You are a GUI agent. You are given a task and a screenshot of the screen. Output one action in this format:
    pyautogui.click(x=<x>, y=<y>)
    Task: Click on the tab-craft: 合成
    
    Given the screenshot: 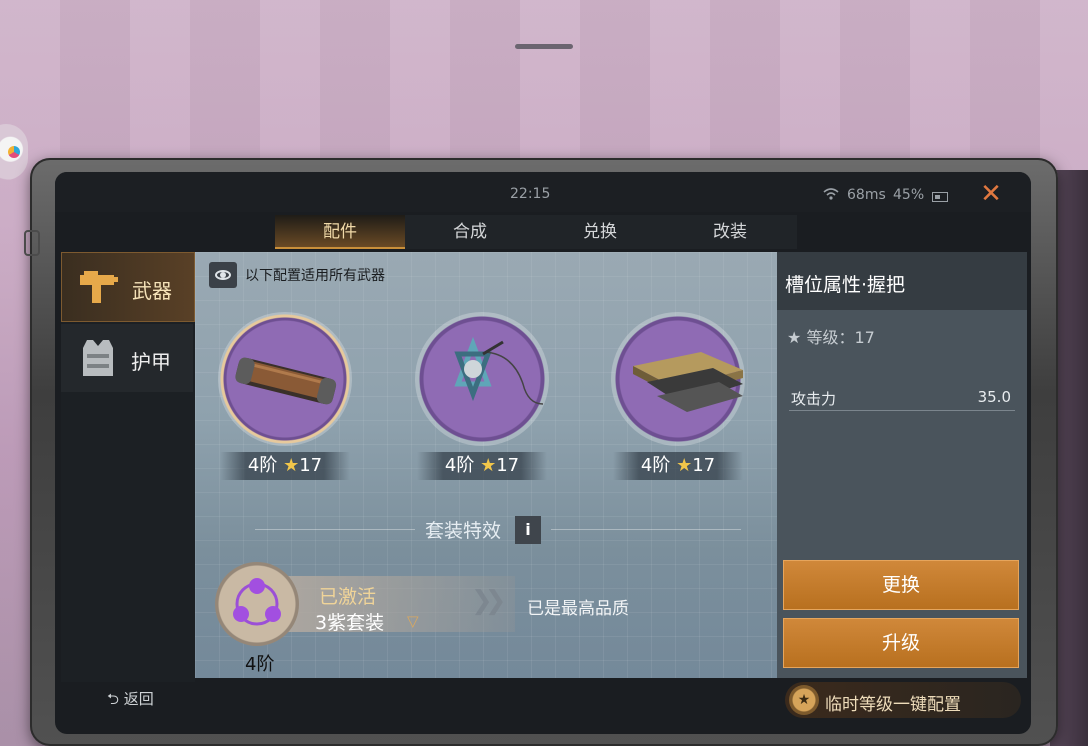 What is the action you would take?
    pyautogui.click(x=470, y=232)
    